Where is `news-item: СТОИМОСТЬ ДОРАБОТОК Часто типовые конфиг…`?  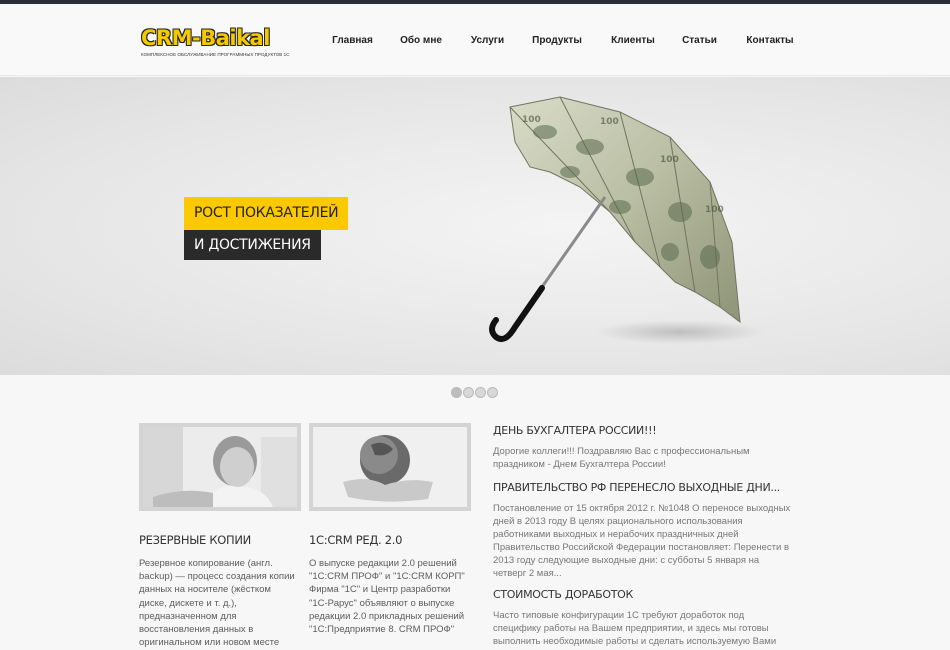 news-item: СТОИМОСТЬ ДОРАБОТОК Часто типовые конфиг… is located at coordinates (643, 619).